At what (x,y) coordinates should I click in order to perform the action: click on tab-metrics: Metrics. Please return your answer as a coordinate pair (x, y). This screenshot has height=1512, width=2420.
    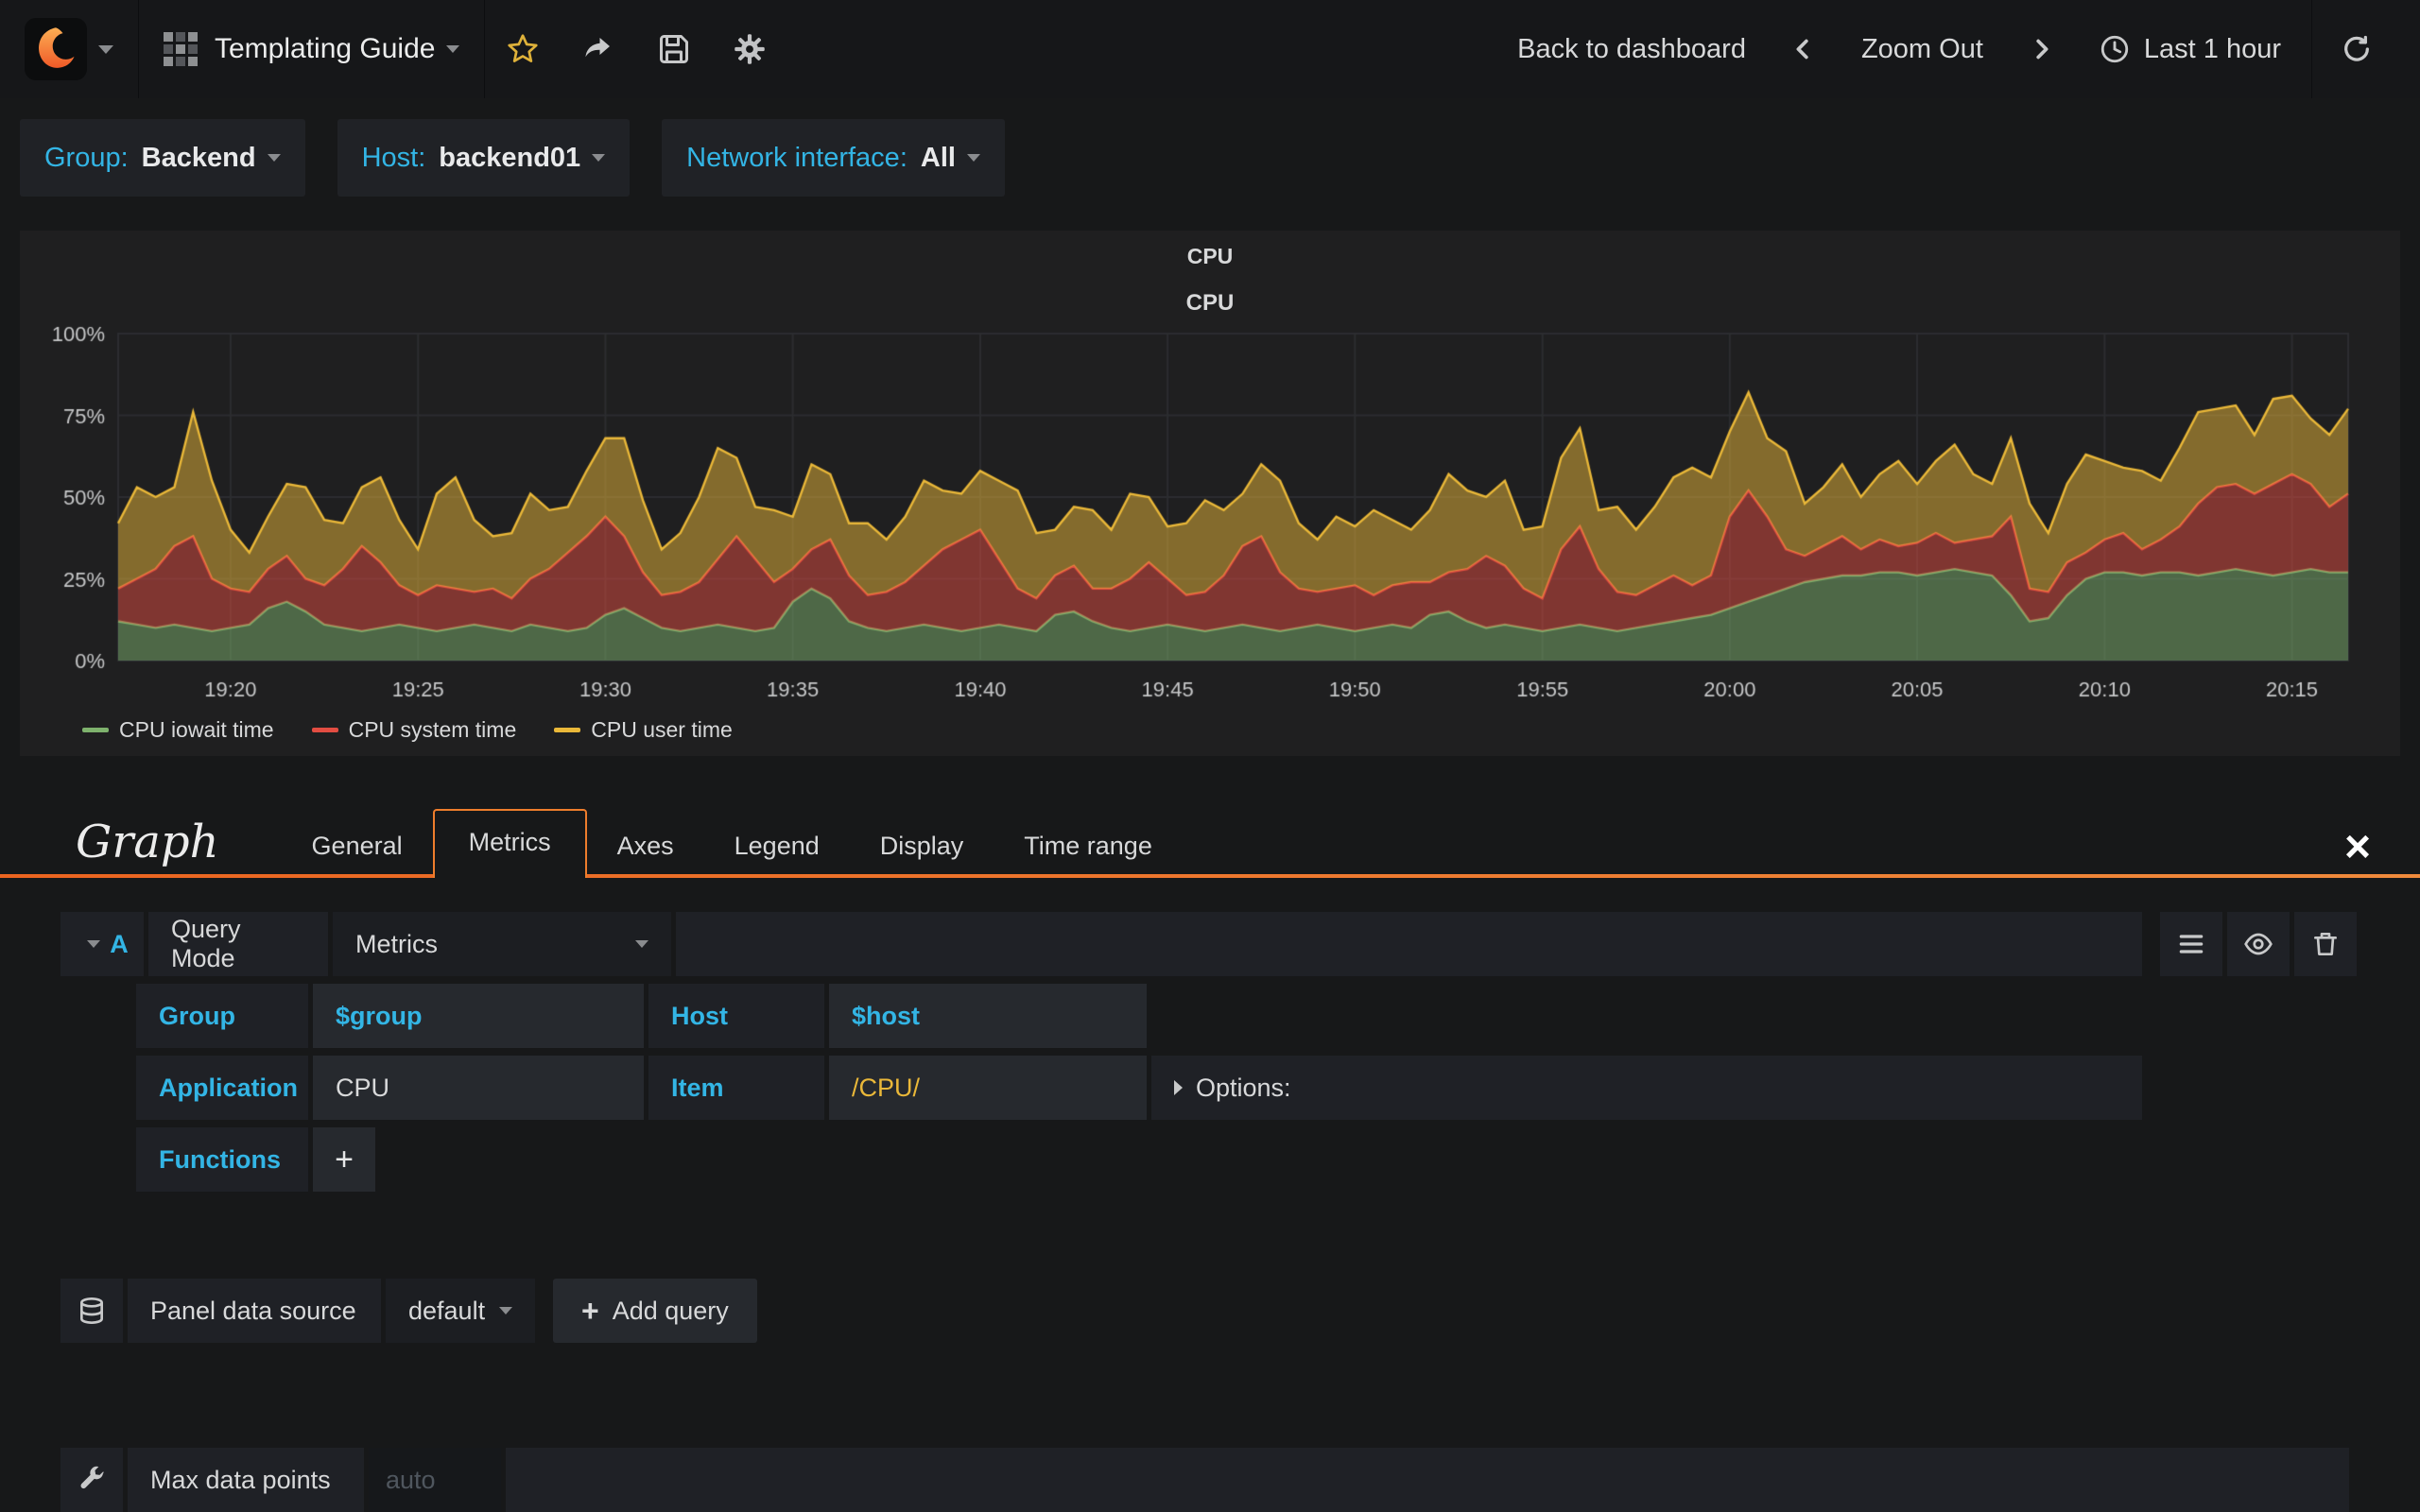
    Looking at the image, I should click on (509, 843).